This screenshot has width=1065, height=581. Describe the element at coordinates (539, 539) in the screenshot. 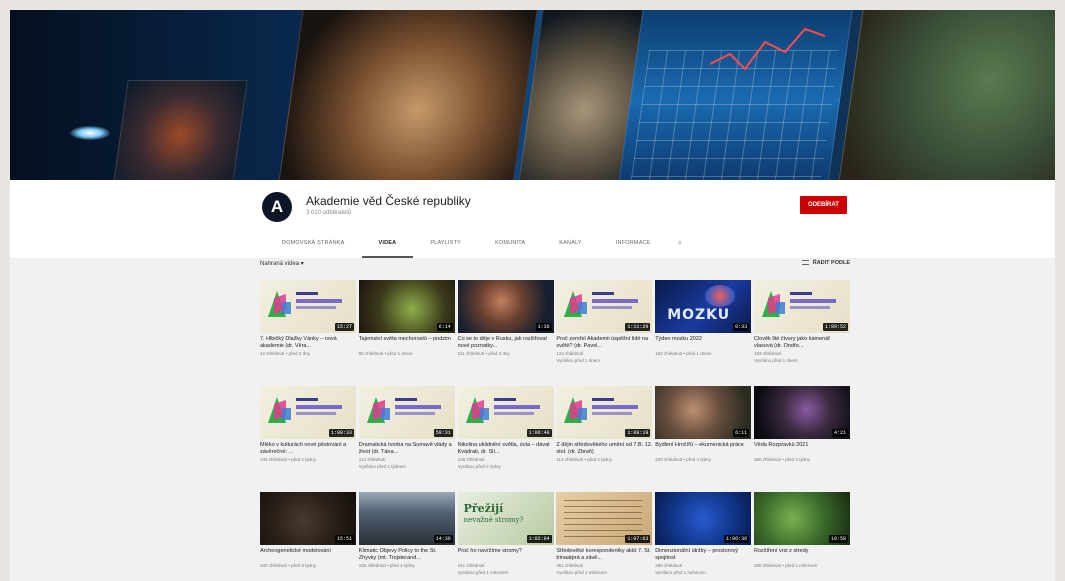

I see `video-duration: 1:02:04` at that location.